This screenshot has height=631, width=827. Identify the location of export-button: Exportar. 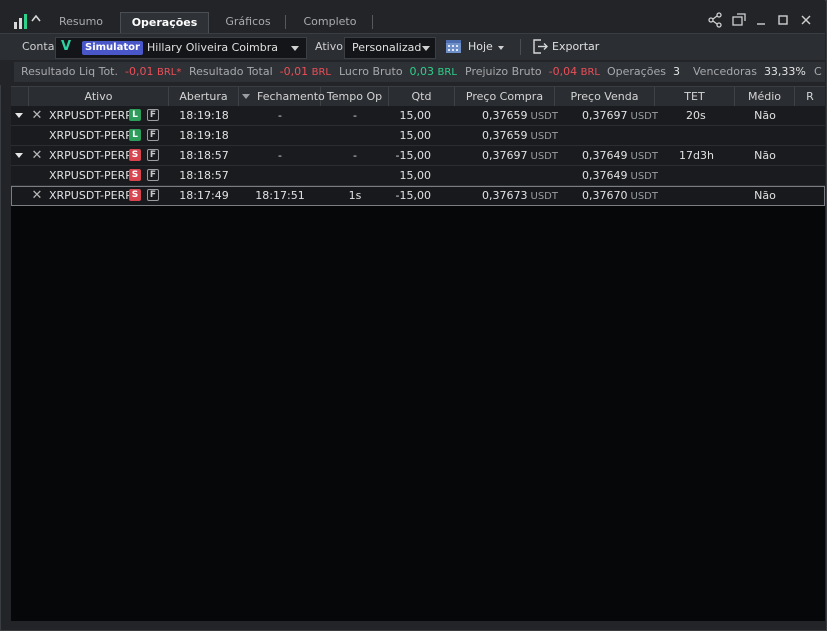
(567, 47).